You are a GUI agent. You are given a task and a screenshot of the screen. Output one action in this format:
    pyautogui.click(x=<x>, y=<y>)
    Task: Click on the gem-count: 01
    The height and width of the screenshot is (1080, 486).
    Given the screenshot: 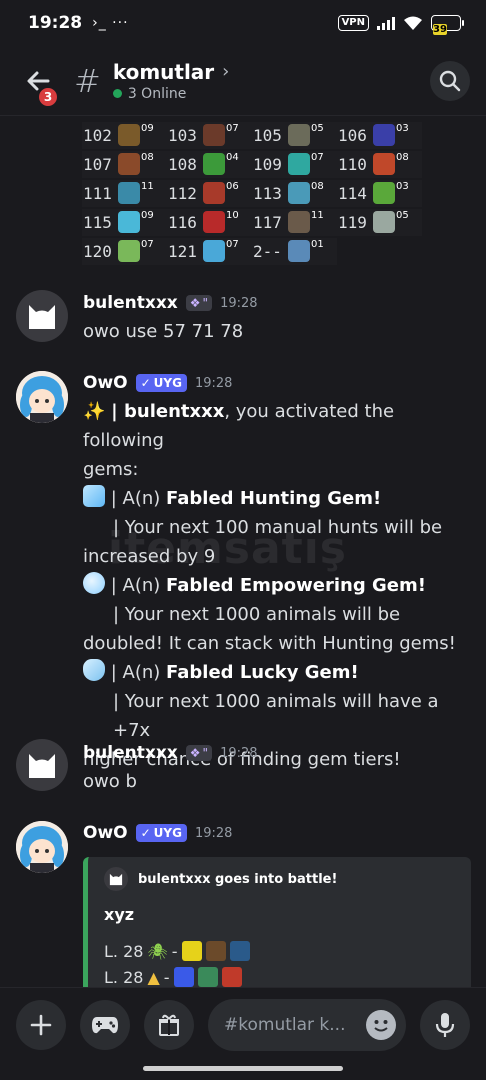 What is the action you would take?
    pyautogui.click(x=317, y=244)
    